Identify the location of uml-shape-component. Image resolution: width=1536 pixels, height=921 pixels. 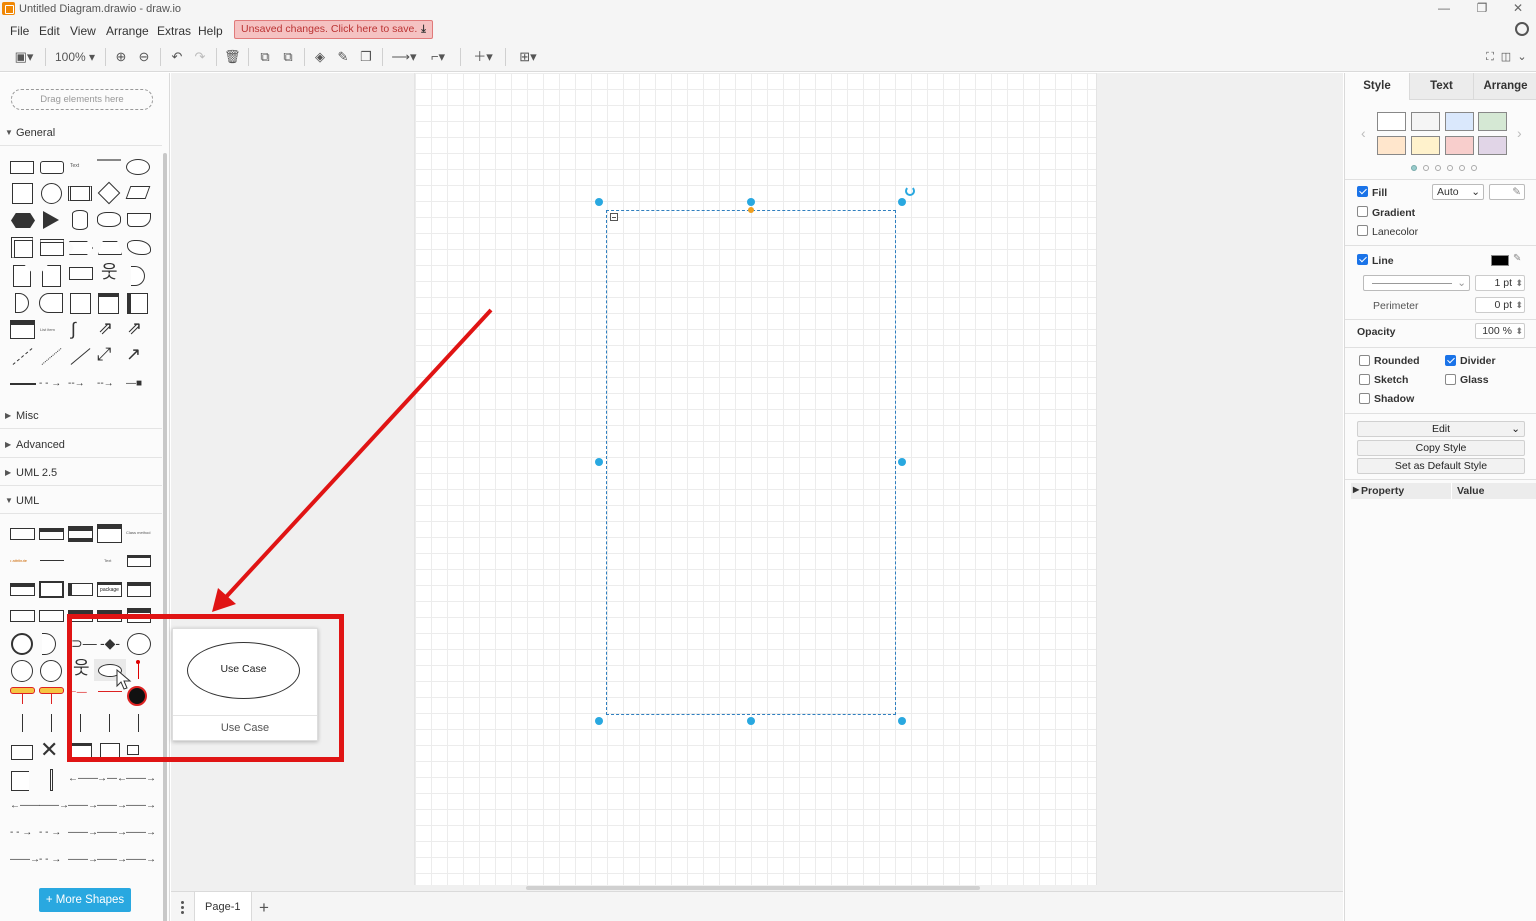
(22, 589).